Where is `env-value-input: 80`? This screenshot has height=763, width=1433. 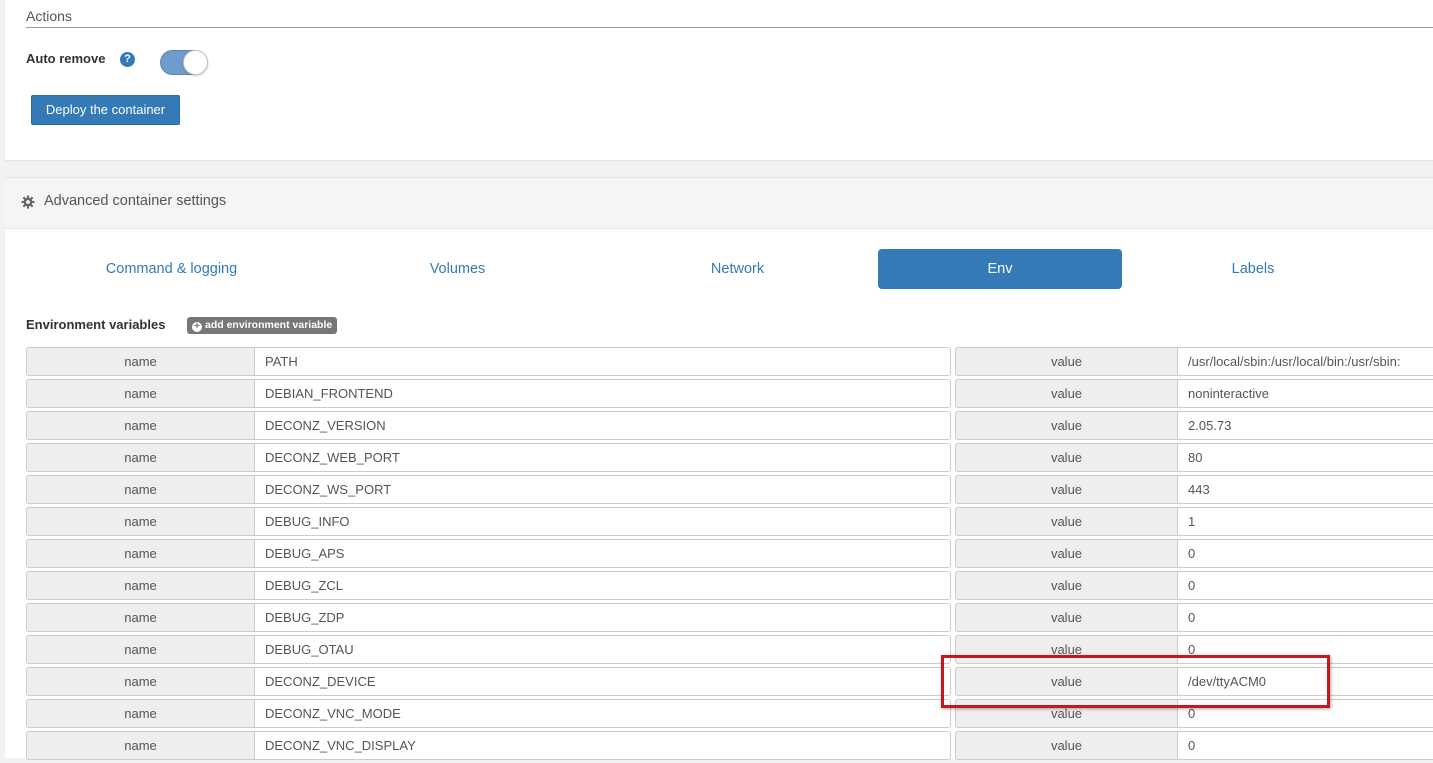
env-value-input: 80 is located at coordinates (1305, 457).